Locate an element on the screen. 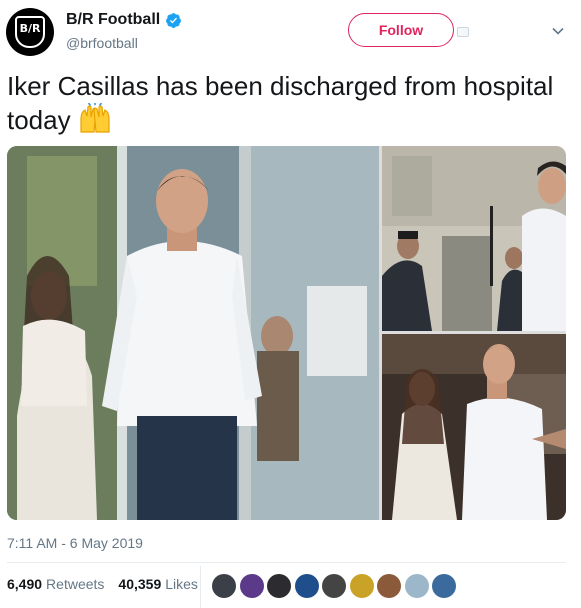 This screenshot has width=581, height=608. stats-divider-top is located at coordinates (286, 562).